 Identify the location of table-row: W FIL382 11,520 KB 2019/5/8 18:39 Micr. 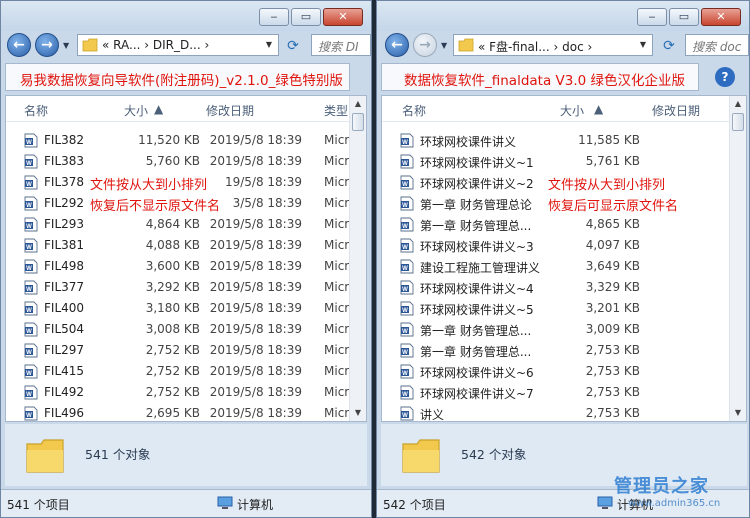
(177, 140).